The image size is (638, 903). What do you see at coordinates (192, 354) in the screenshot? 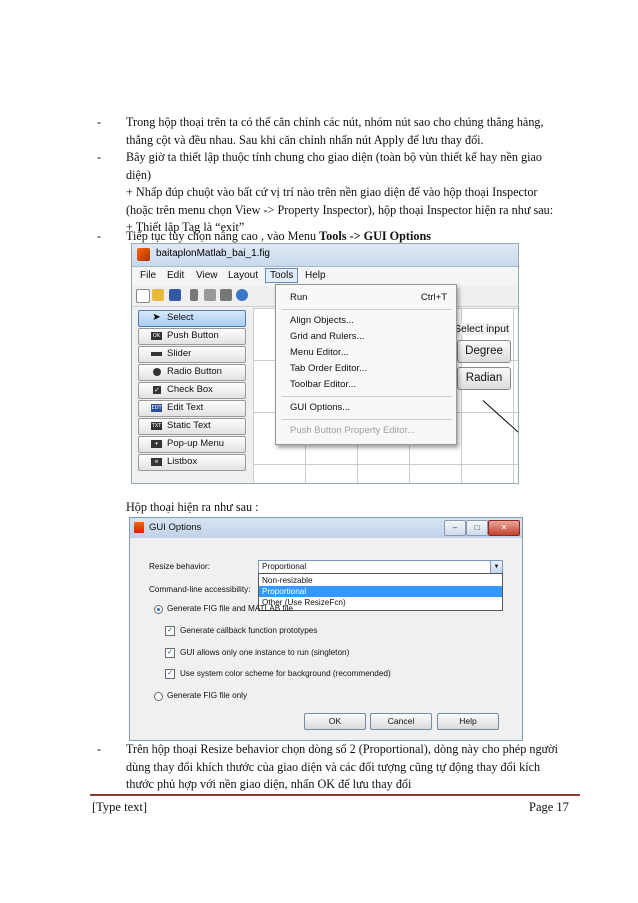
I see `palette-slider: Slider` at bounding box center [192, 354].